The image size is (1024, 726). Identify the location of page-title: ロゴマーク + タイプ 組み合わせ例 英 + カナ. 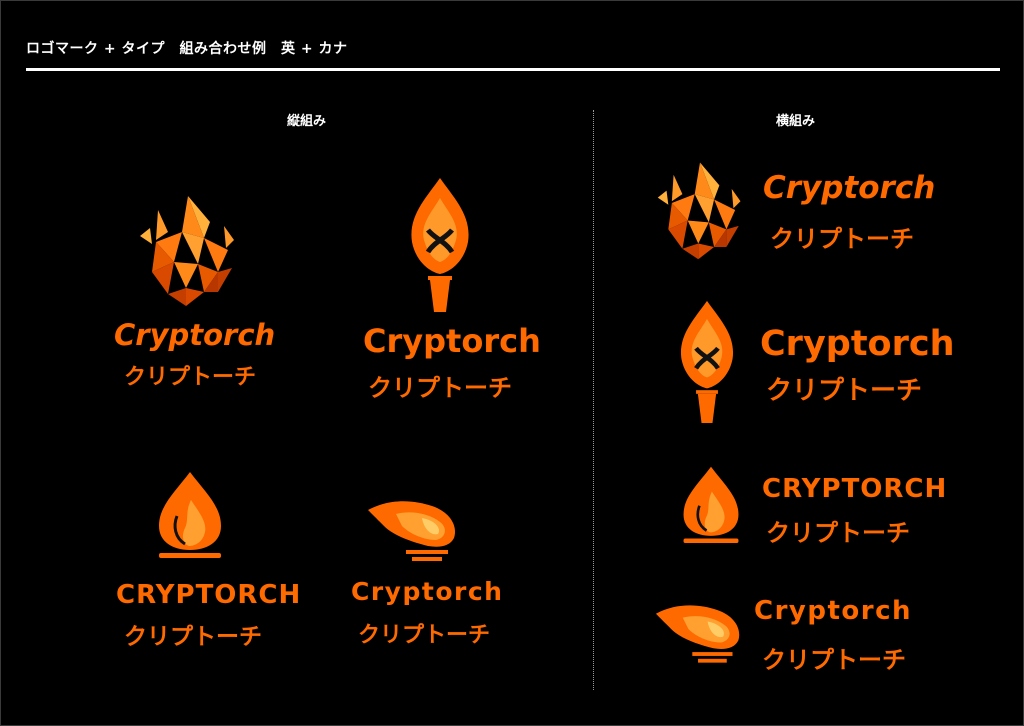
(187, 49).